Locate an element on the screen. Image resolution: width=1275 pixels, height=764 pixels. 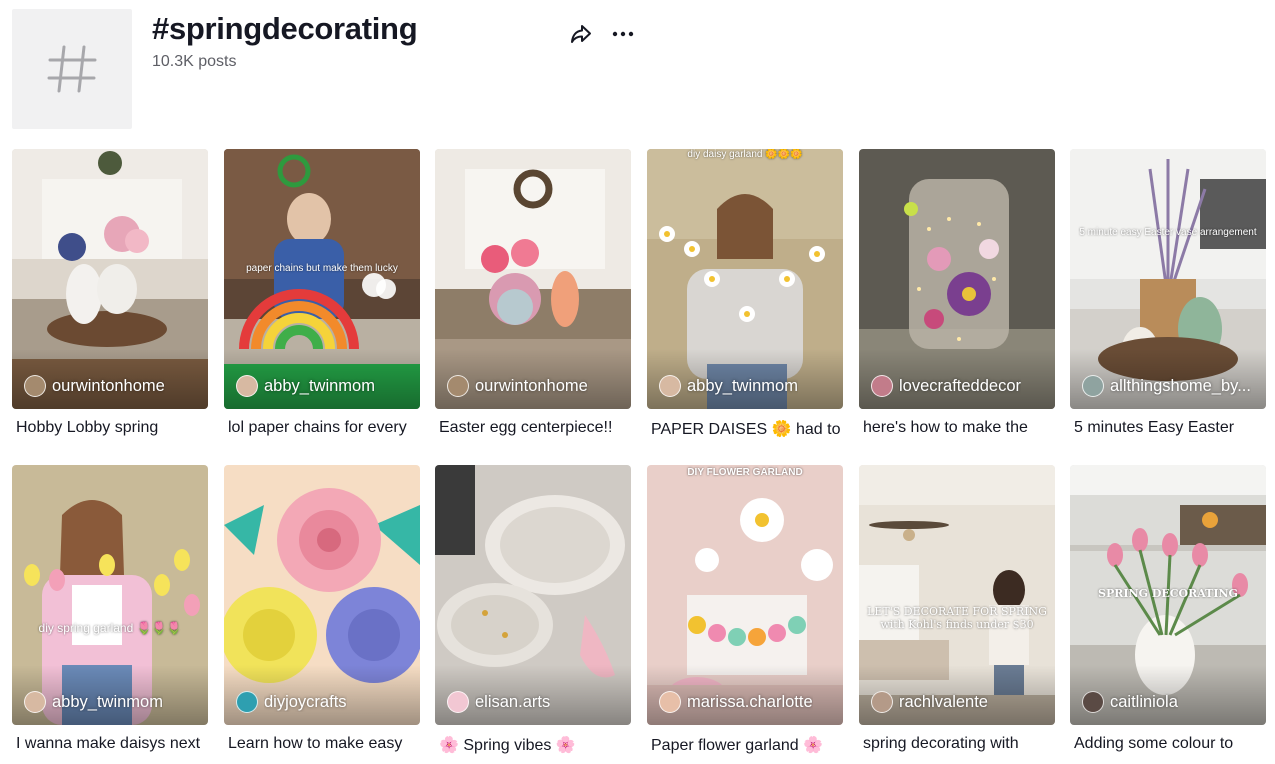
more-options-button is located at coordinates (623, 34).